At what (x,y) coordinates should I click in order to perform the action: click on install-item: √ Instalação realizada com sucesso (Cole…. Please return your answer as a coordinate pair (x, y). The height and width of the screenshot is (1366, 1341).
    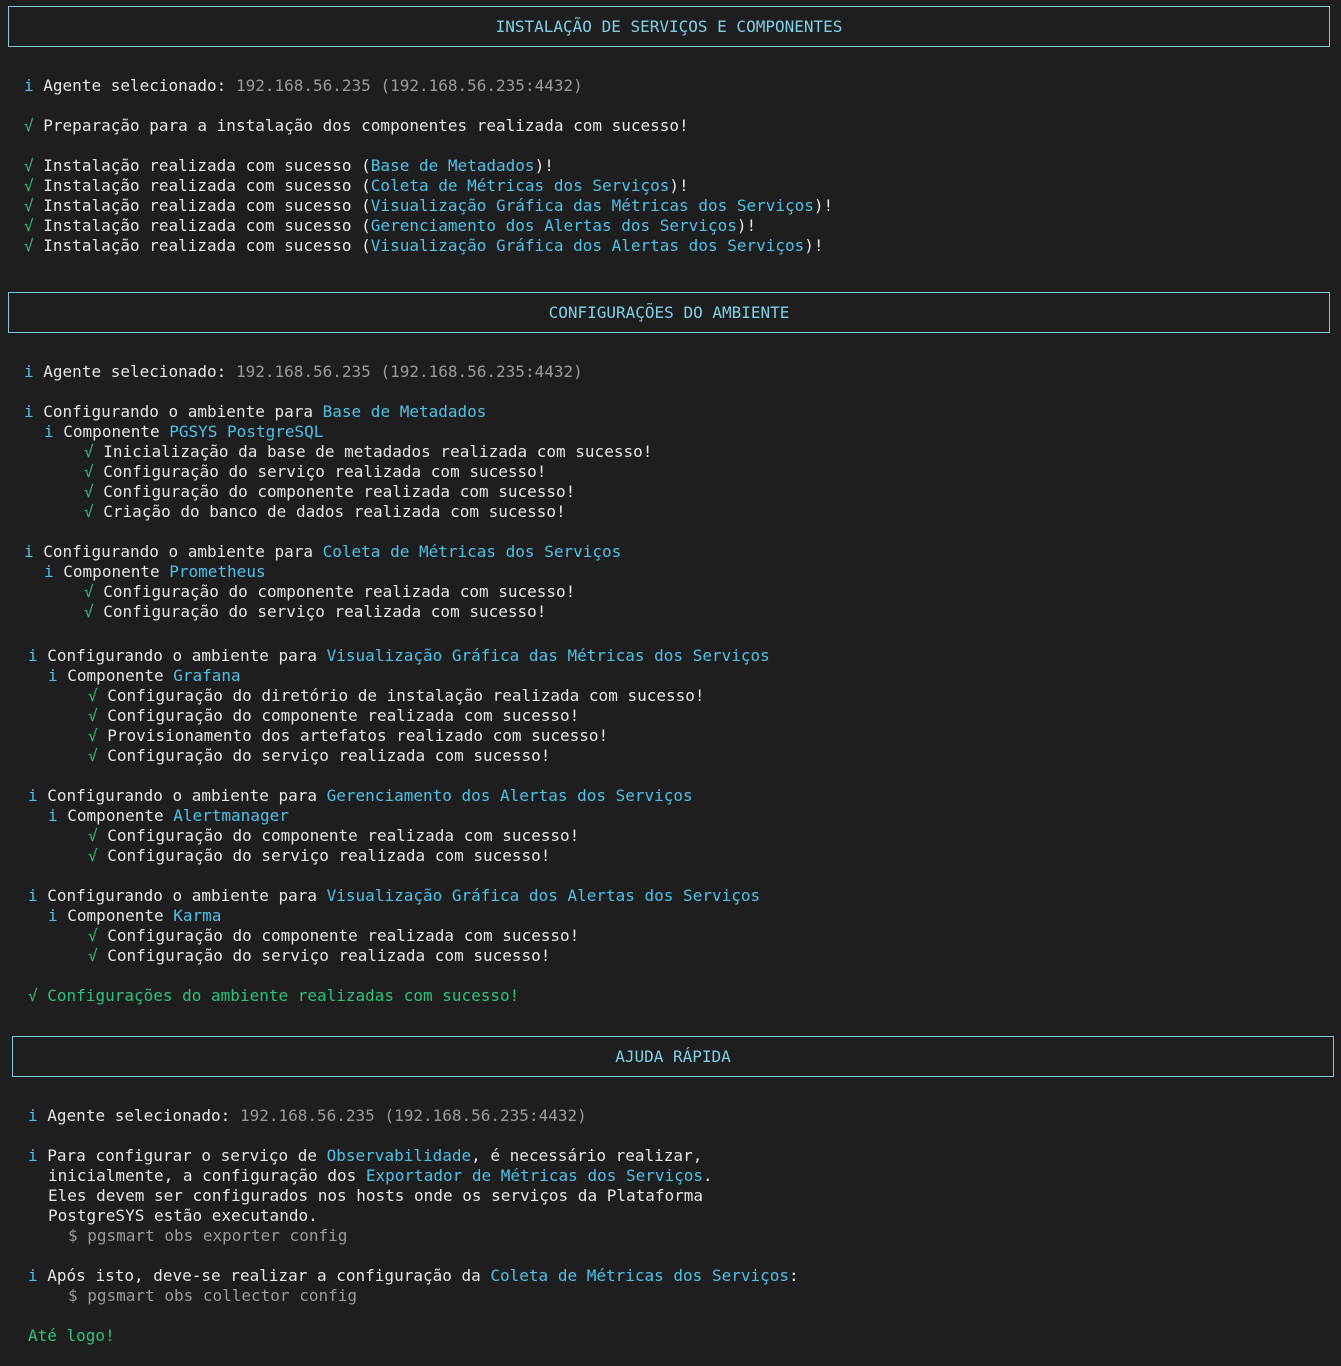
    Looking at the image, I should click on (356, 186).